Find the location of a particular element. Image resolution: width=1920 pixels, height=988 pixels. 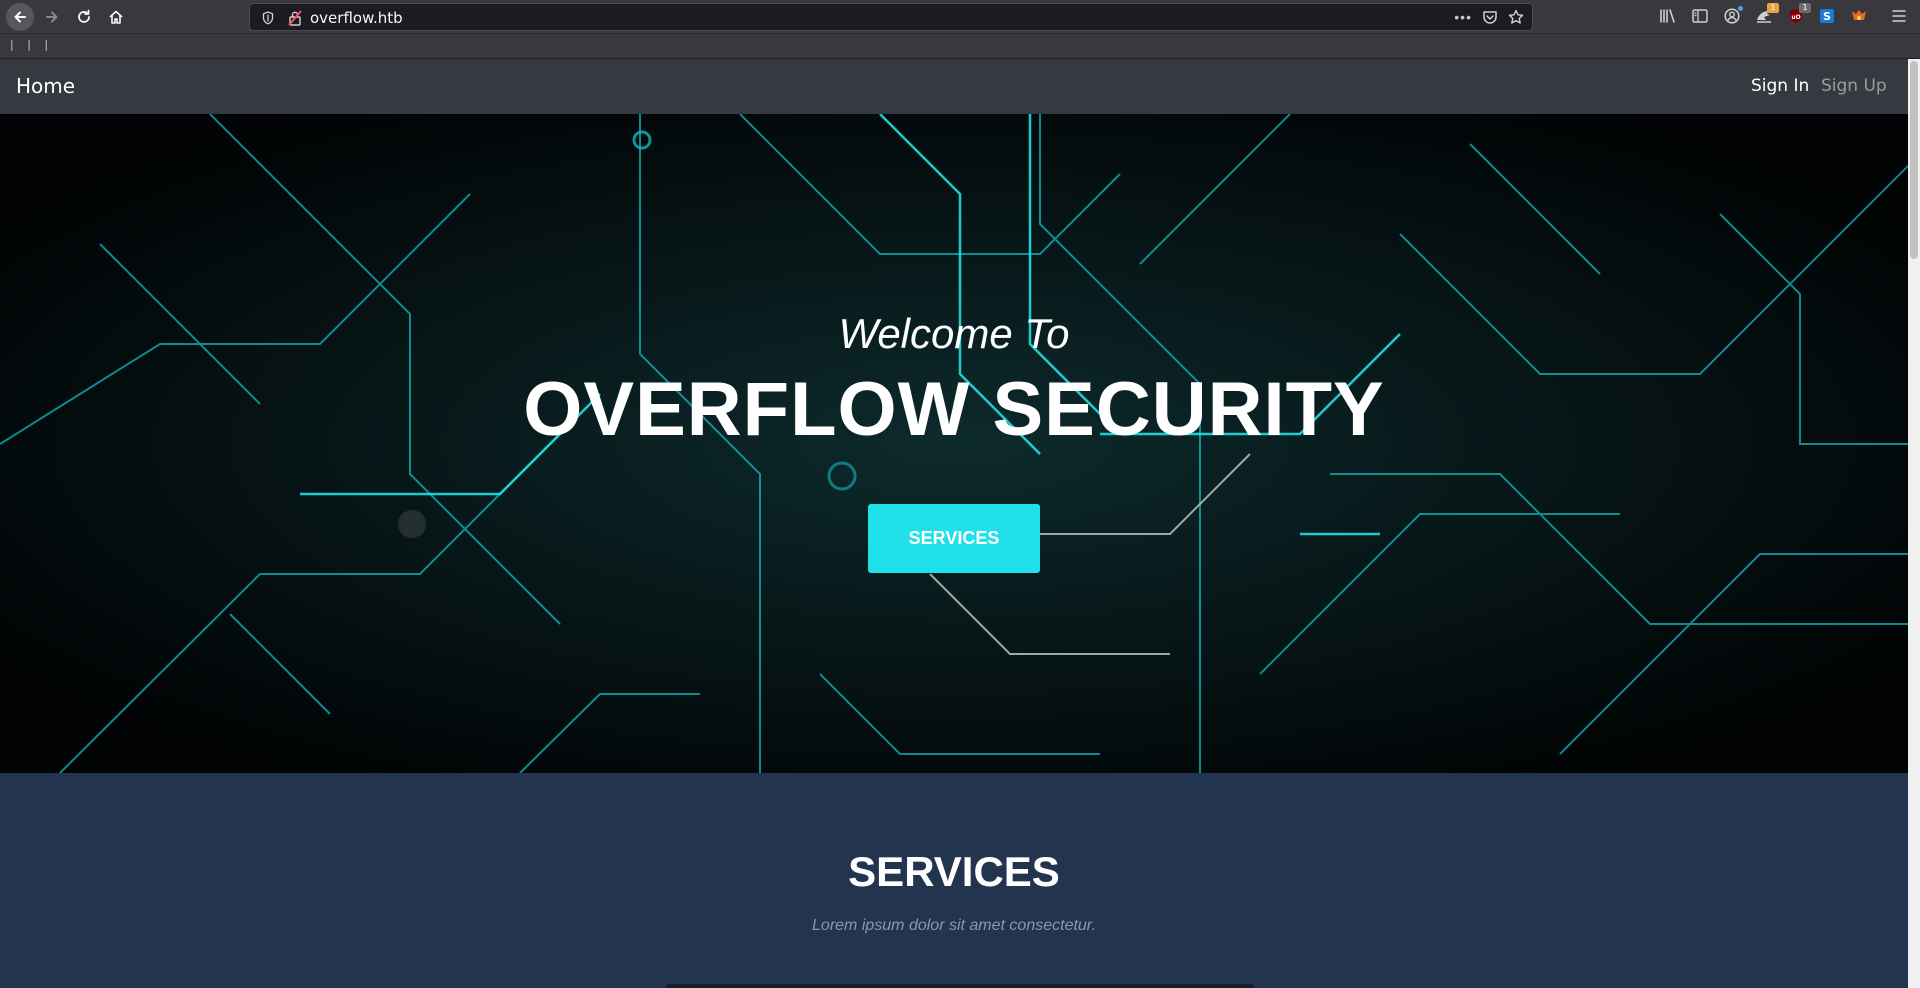

browser-toolbar: overflow.htb ••• 1 uO 1 S is located at coordinates (960, 17).